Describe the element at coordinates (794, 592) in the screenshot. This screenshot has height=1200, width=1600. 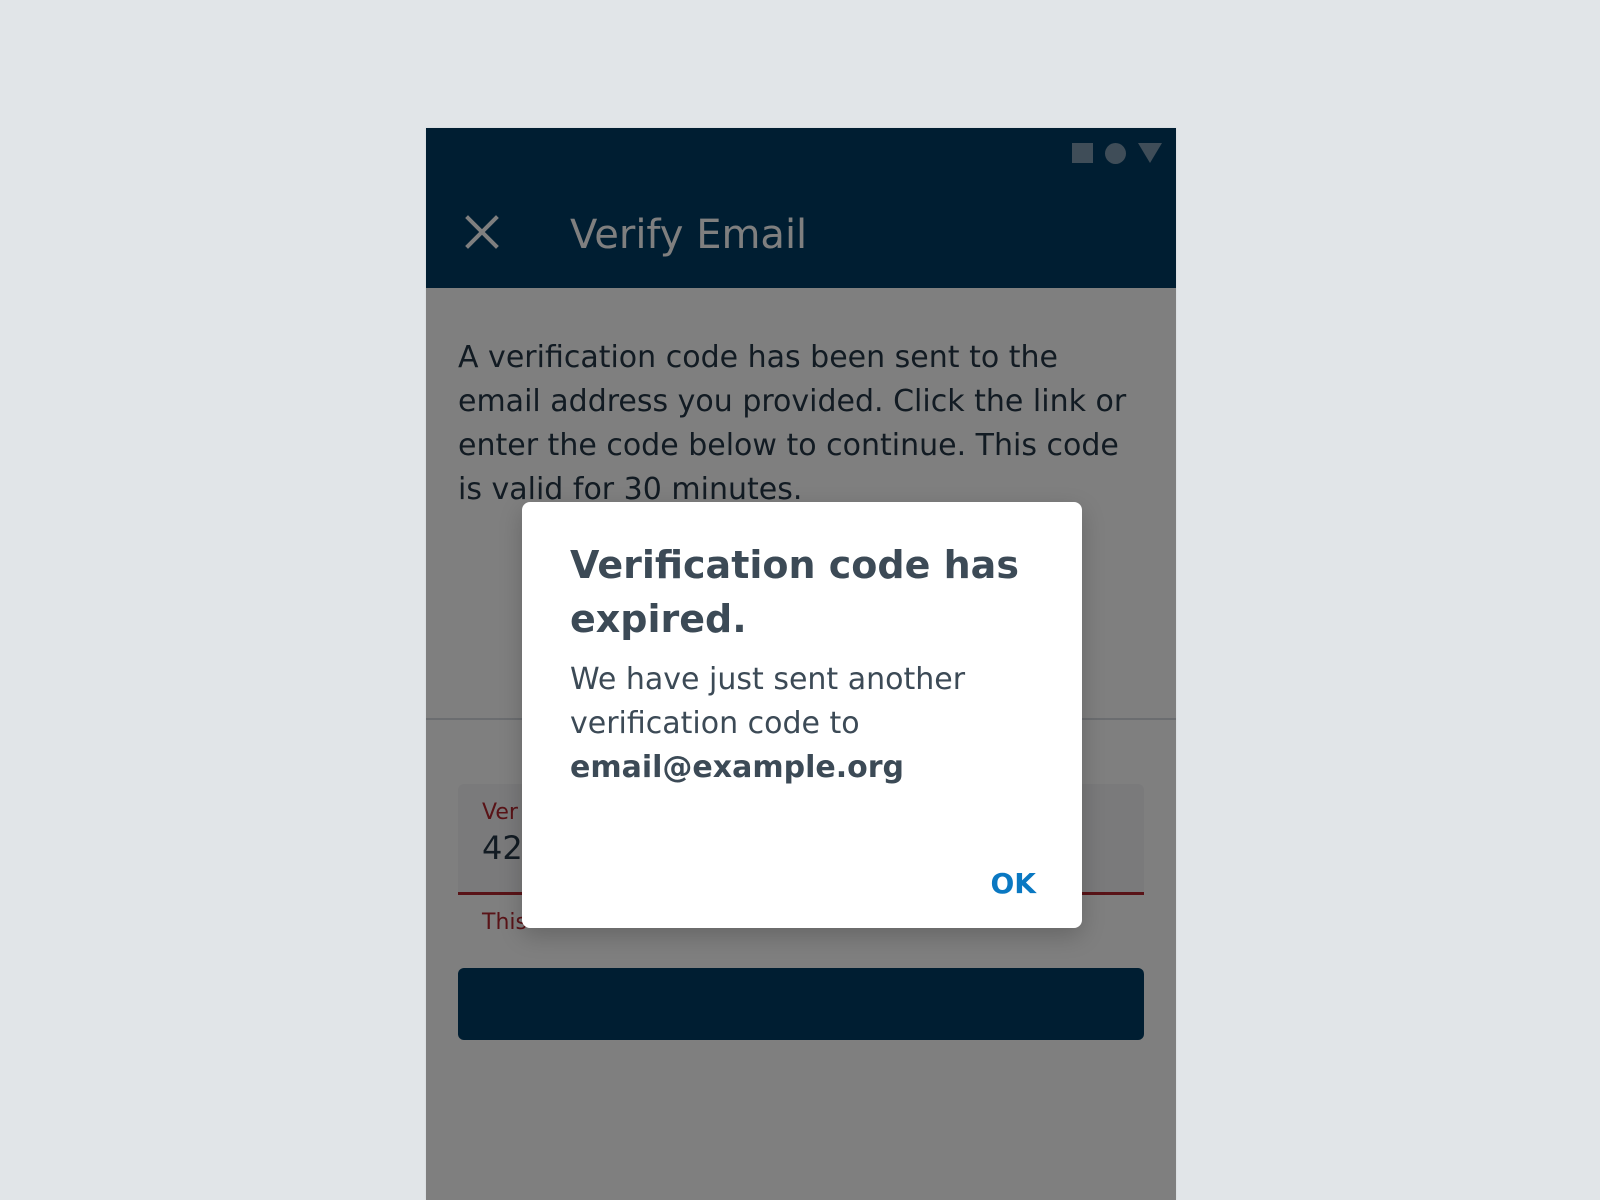
I see `dialog-title: Verification code has expired.` at that location.